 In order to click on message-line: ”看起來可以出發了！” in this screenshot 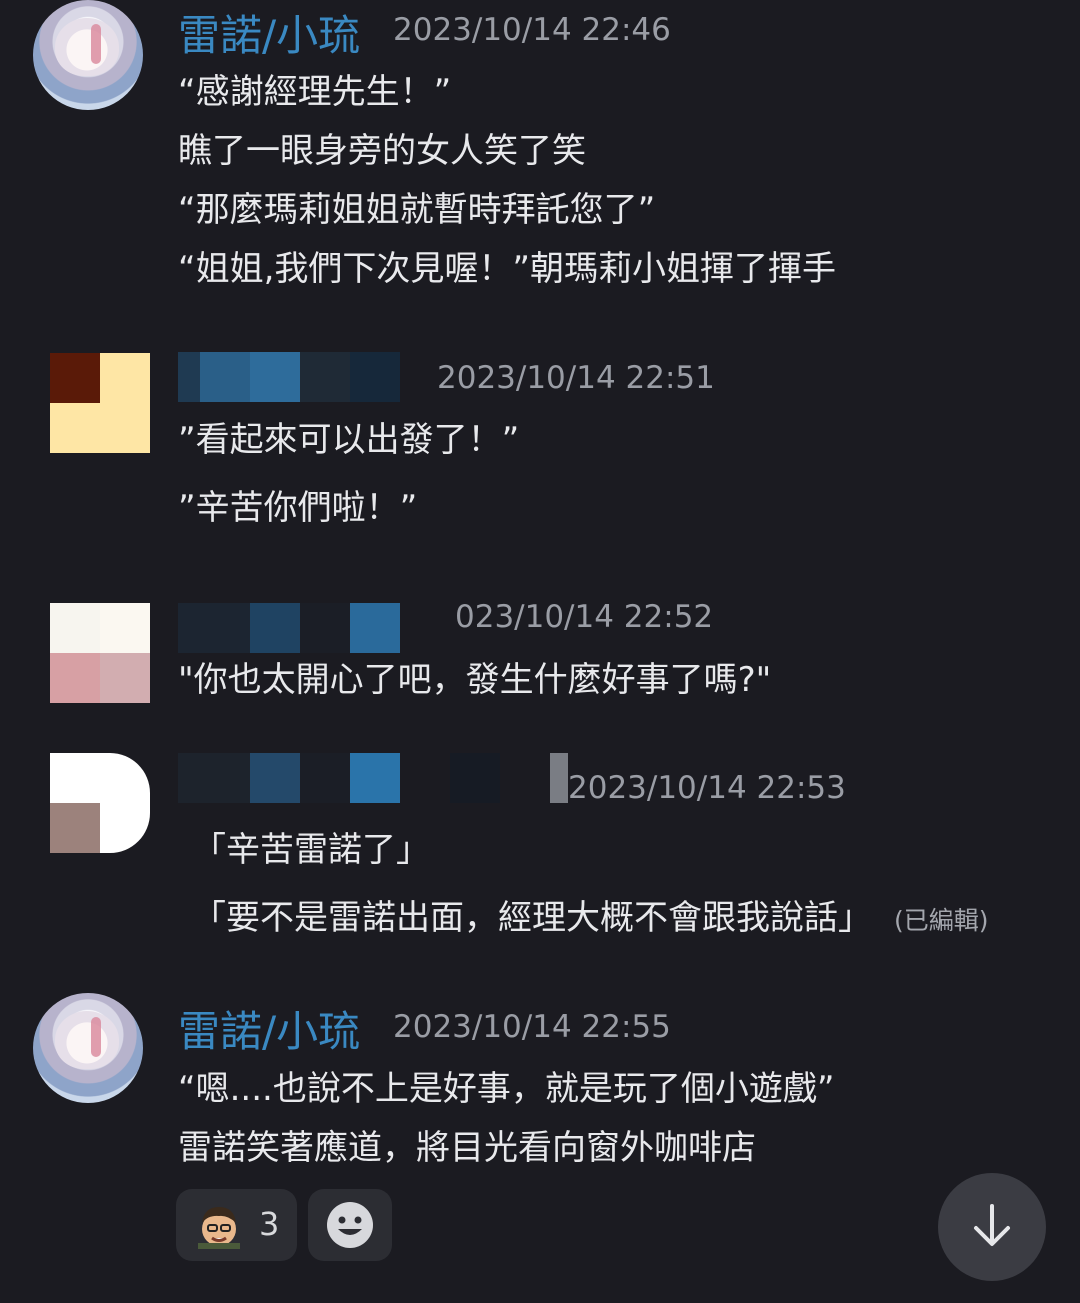, I will do `click(349, 440)`.